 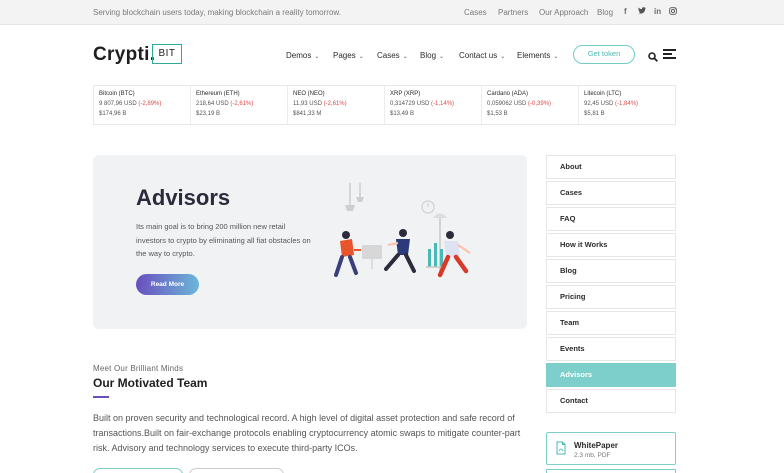 I want to click on ticker-name: NEO (NEO), so click(x=309, y=94).